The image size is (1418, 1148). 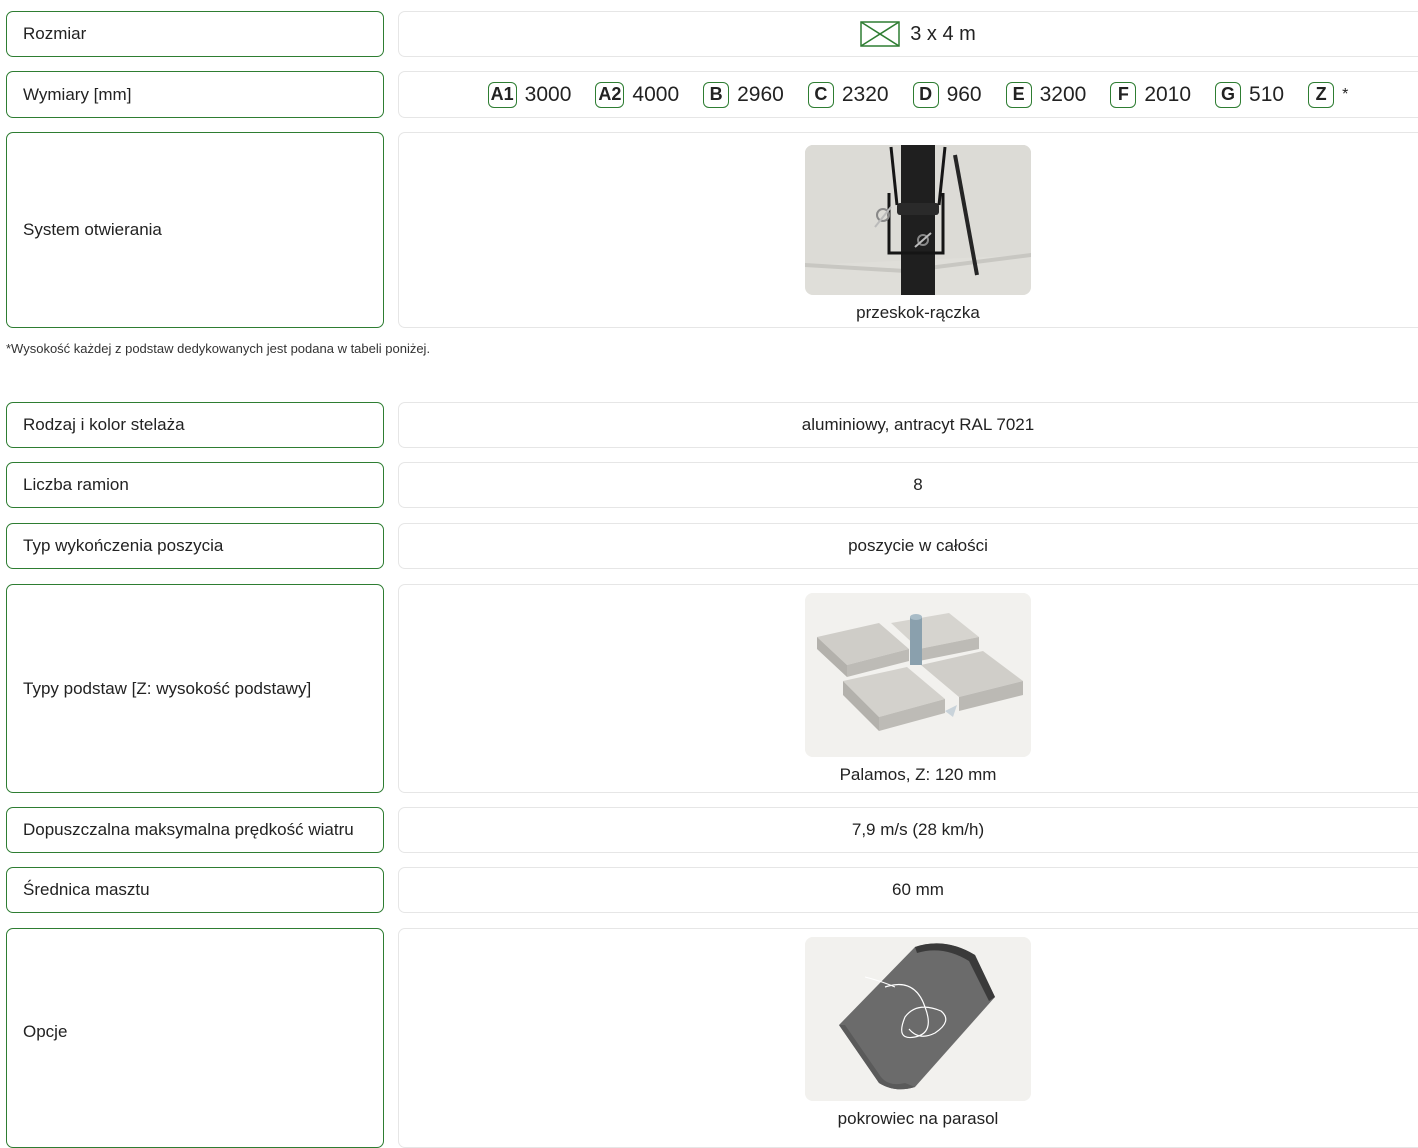 I want to click on dimension-value: 3000, so click(x=548, y=94).